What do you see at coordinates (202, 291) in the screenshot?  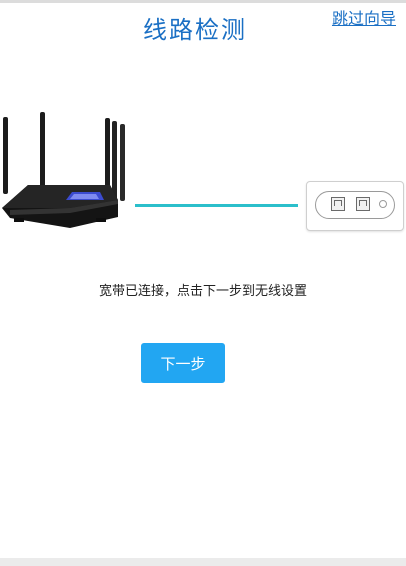 I see `connection-status-message: 宽带已连接，点击下一步到无线设置` at bounding box center [202, 291].